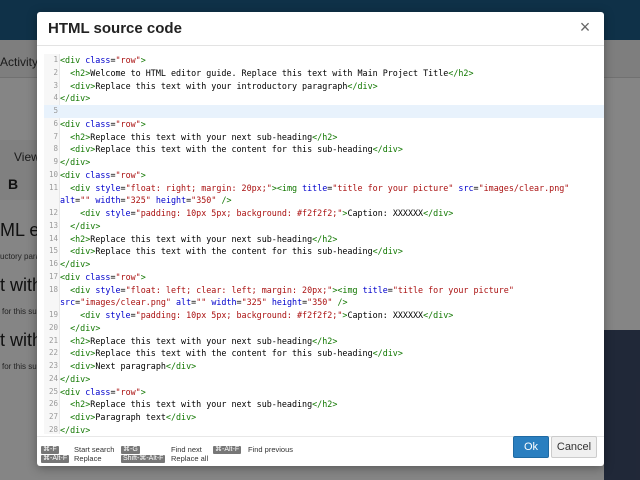  I want to click on code-line: 9 </div>, so click(324, 162).